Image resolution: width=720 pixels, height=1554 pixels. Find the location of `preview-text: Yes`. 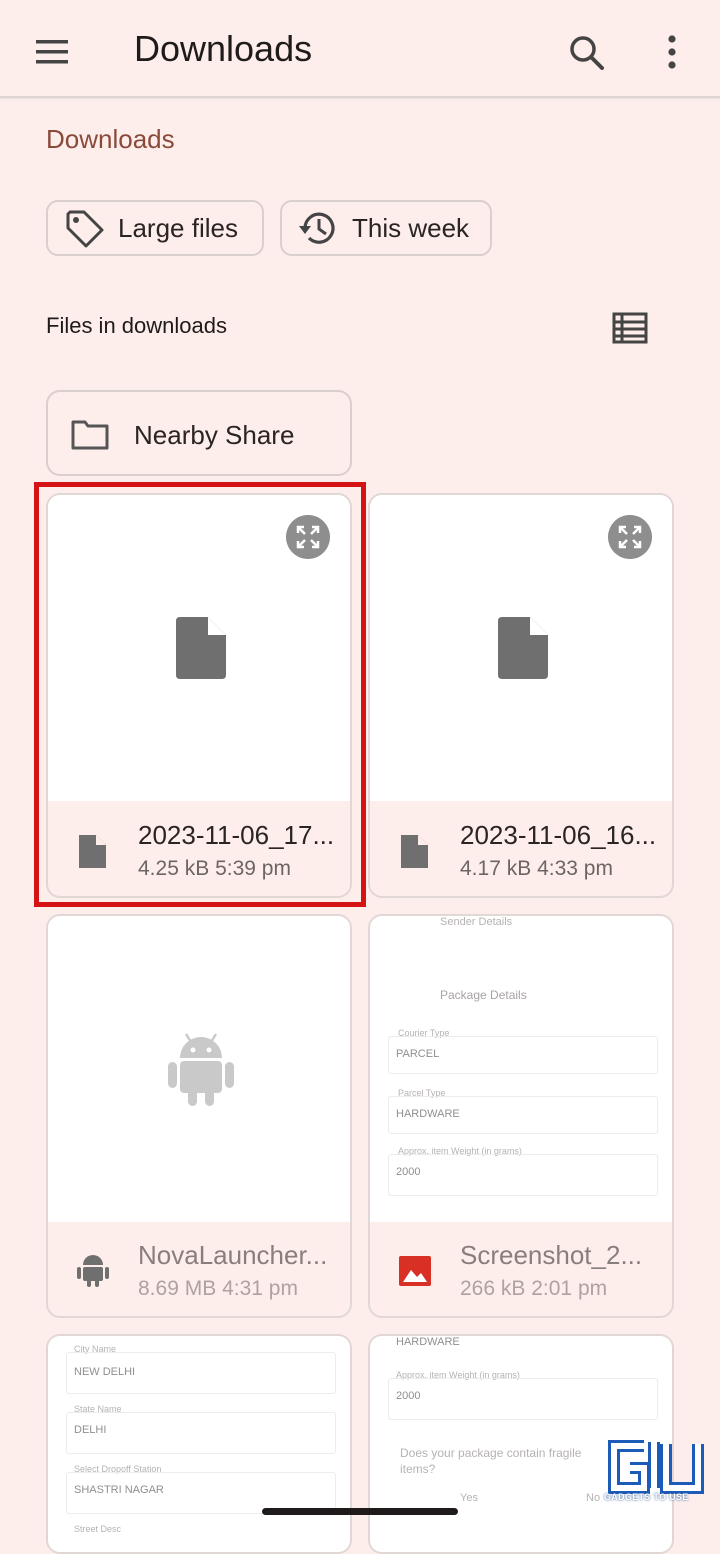

preview-text: Yes is located at coordinates (469, 1498).